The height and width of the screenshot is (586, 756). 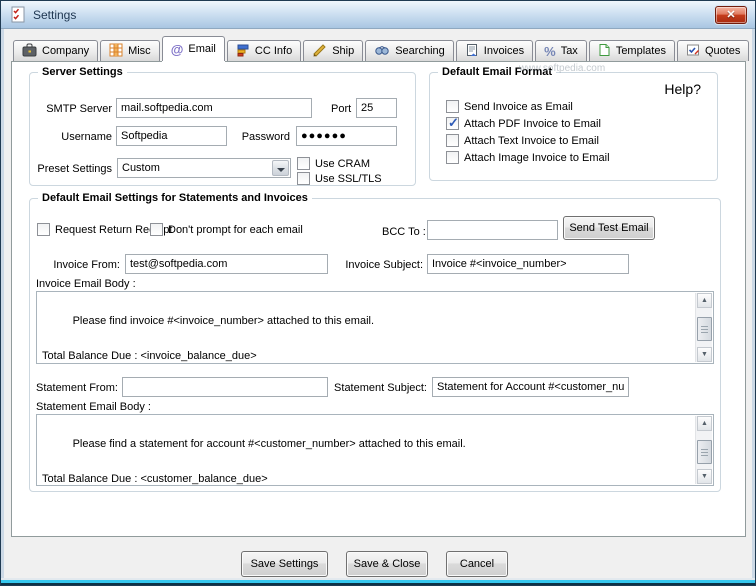 I want to click on username-label: Username, so click(x=86, y=137).